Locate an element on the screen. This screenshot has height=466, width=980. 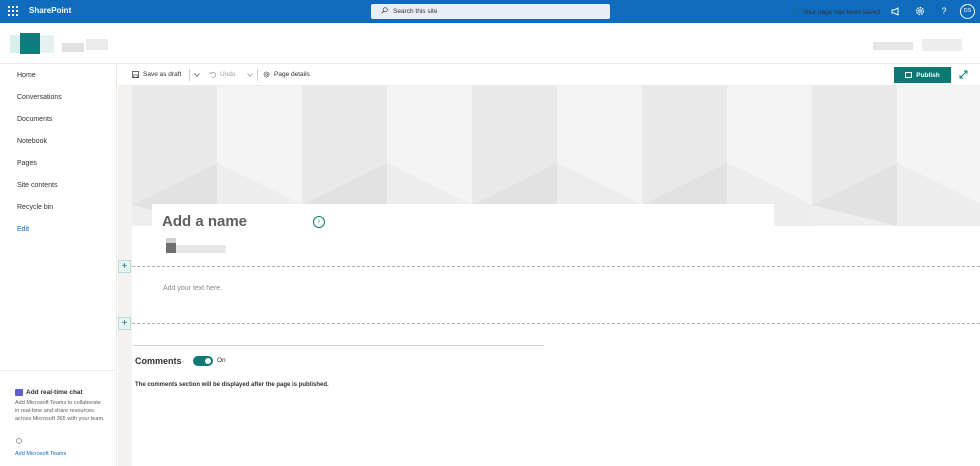
comments-divider is located at coordinates (338, 345).